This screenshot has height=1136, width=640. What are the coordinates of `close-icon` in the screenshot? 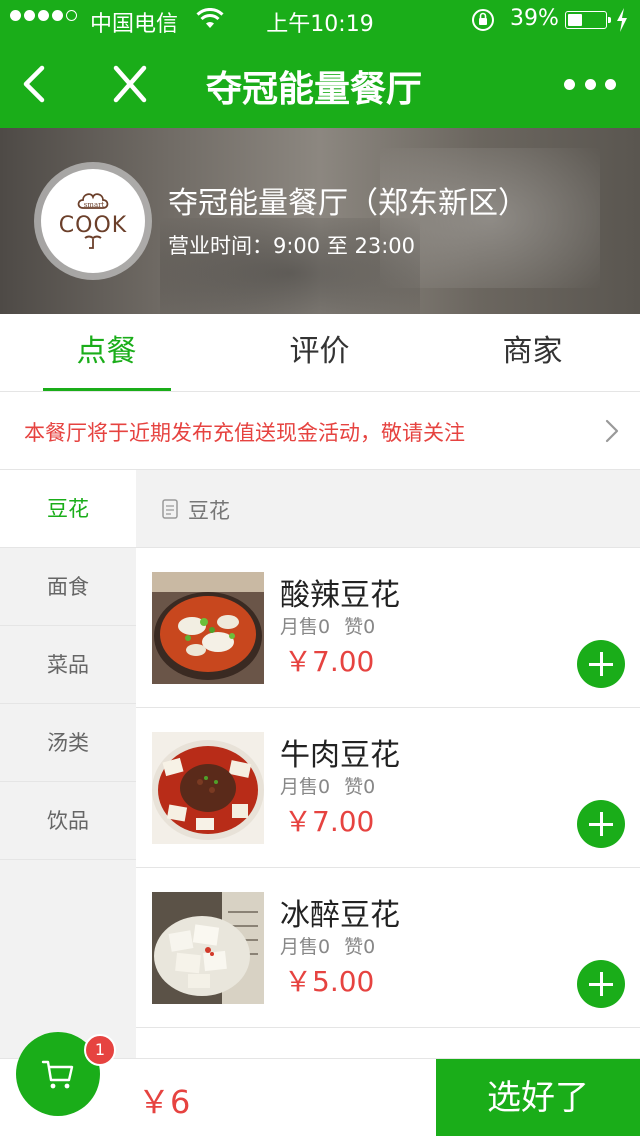 It's located at (130, 84).